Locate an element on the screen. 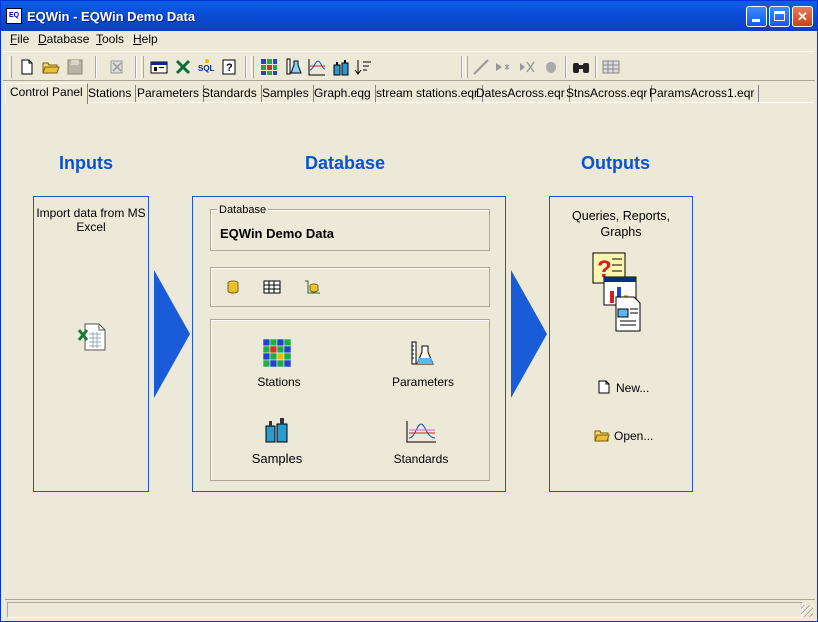 This screenshot has height=622, width=818. database-tools is located at coordinates (350, 287).